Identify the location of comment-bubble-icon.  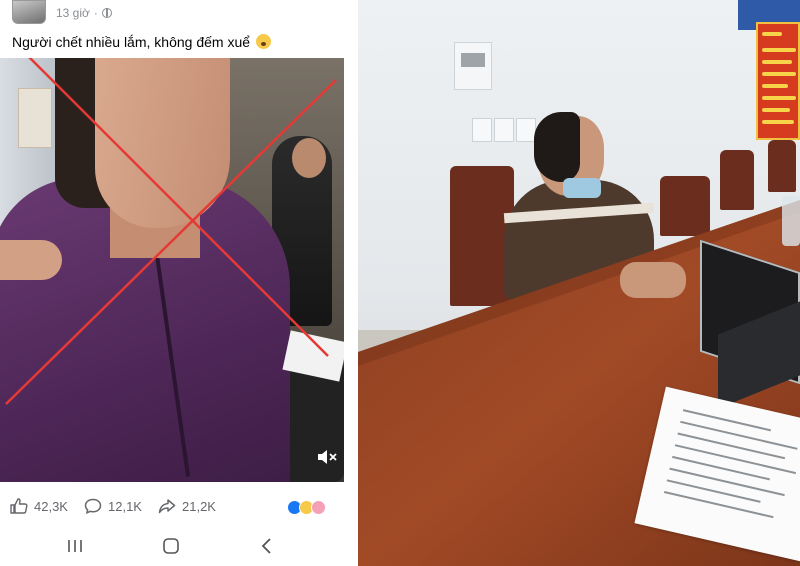
(93, 506).